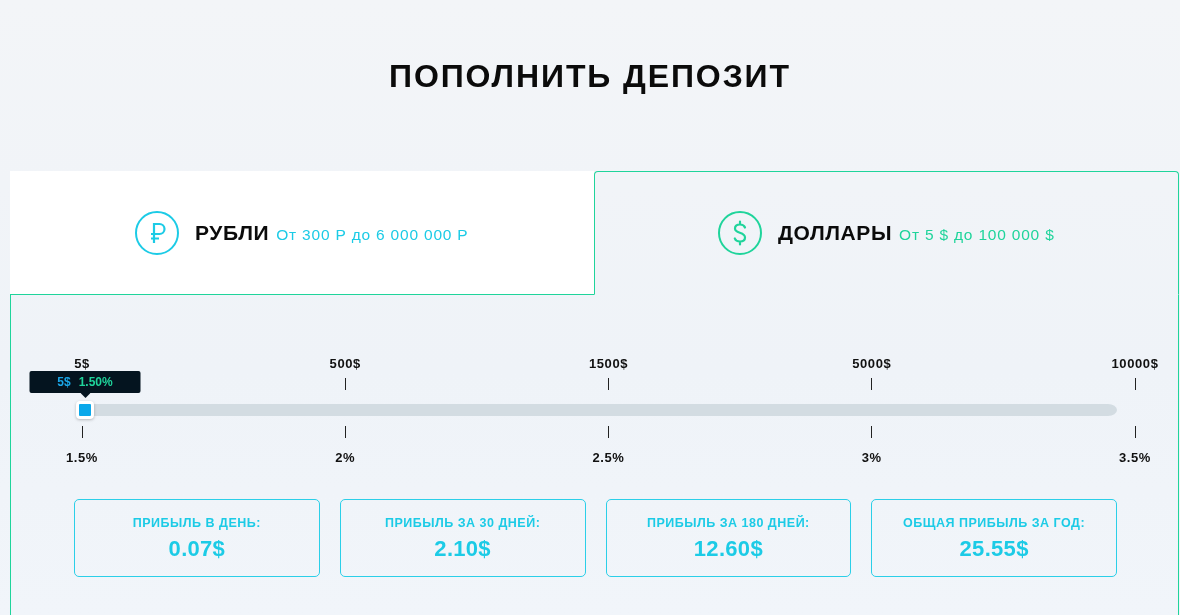 This screenshot has height=615, width=1180. What do you see at coordinates (302, 233) in the screenshot?
I see `currency-tab: РУБЛИ От 300 Р до 6 000 000 Р` at bounding box center [302, 233].